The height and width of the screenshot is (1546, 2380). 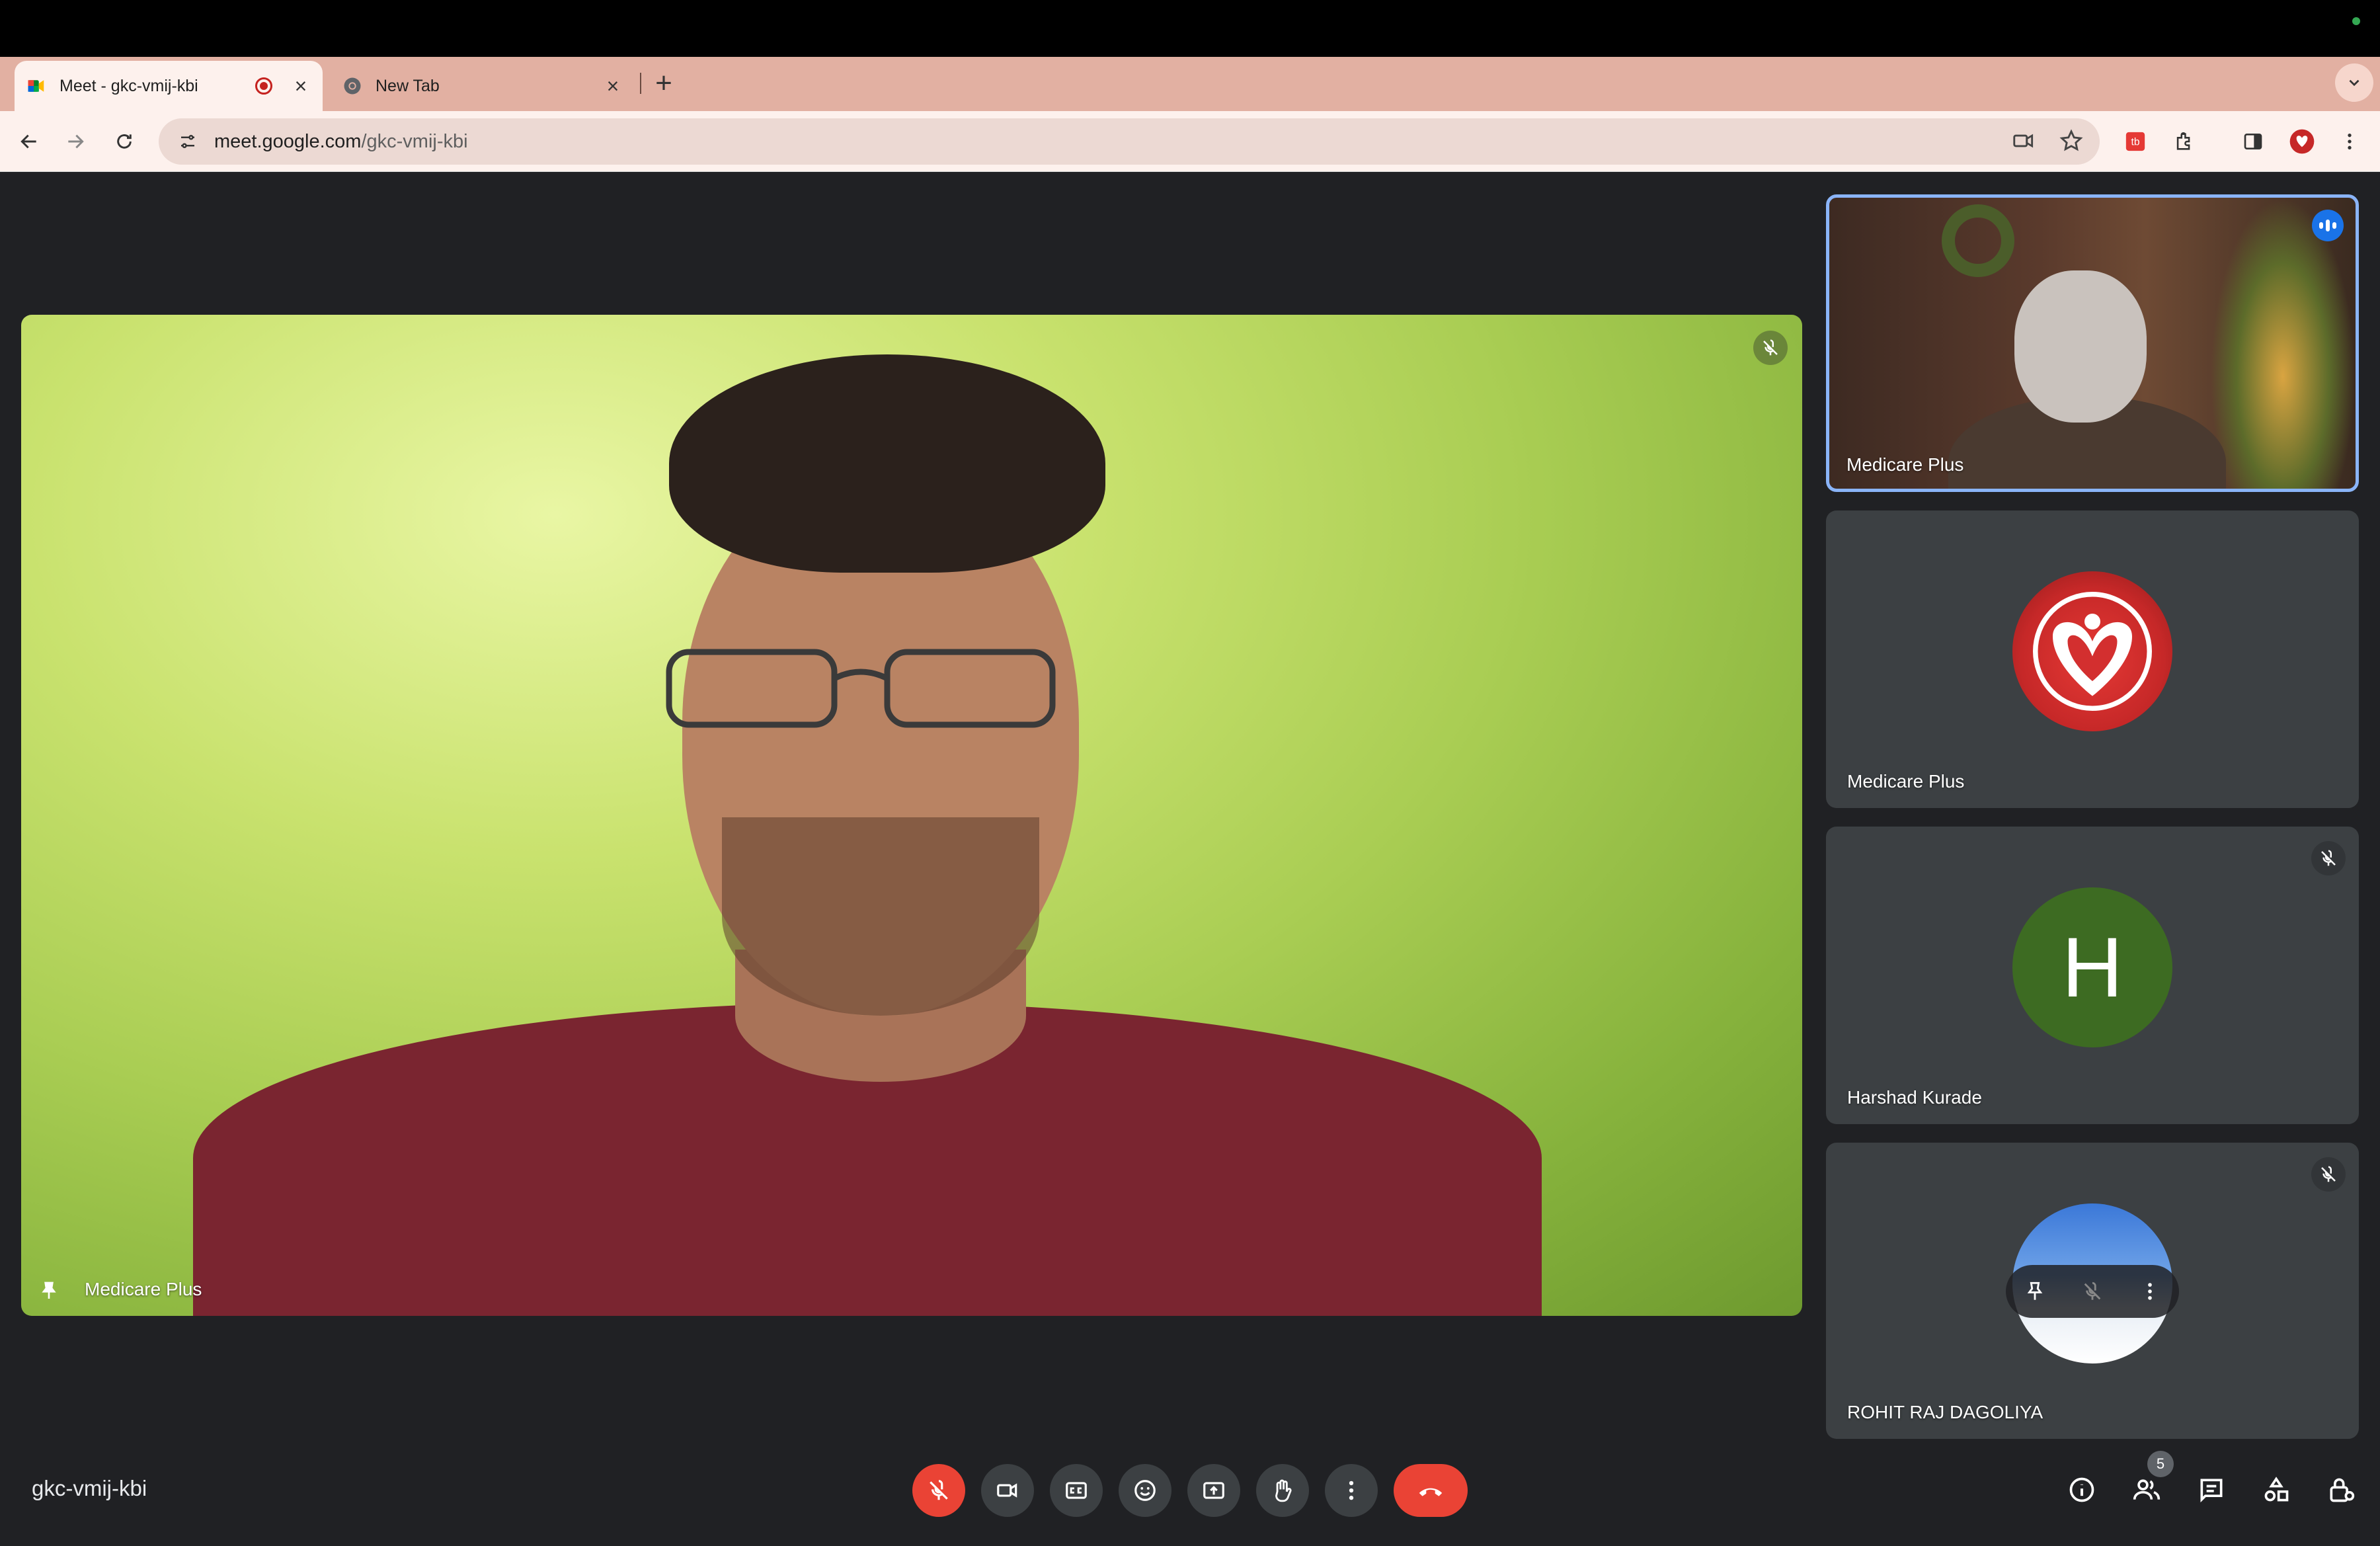 I want to click on url-path: /gkc-vmij-kbi, so click(x=414, y=141).